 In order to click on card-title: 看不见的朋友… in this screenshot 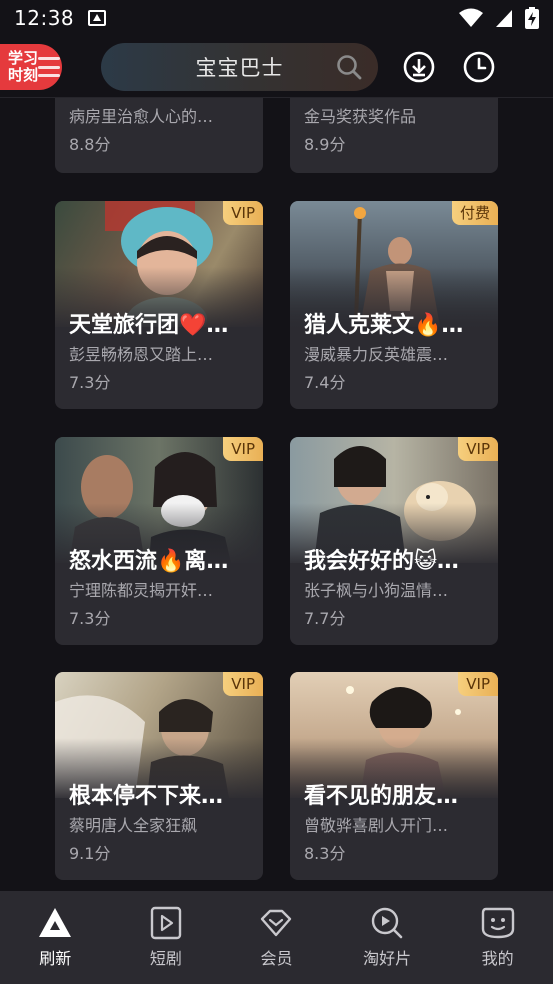, I will do `click(381, 796)`.